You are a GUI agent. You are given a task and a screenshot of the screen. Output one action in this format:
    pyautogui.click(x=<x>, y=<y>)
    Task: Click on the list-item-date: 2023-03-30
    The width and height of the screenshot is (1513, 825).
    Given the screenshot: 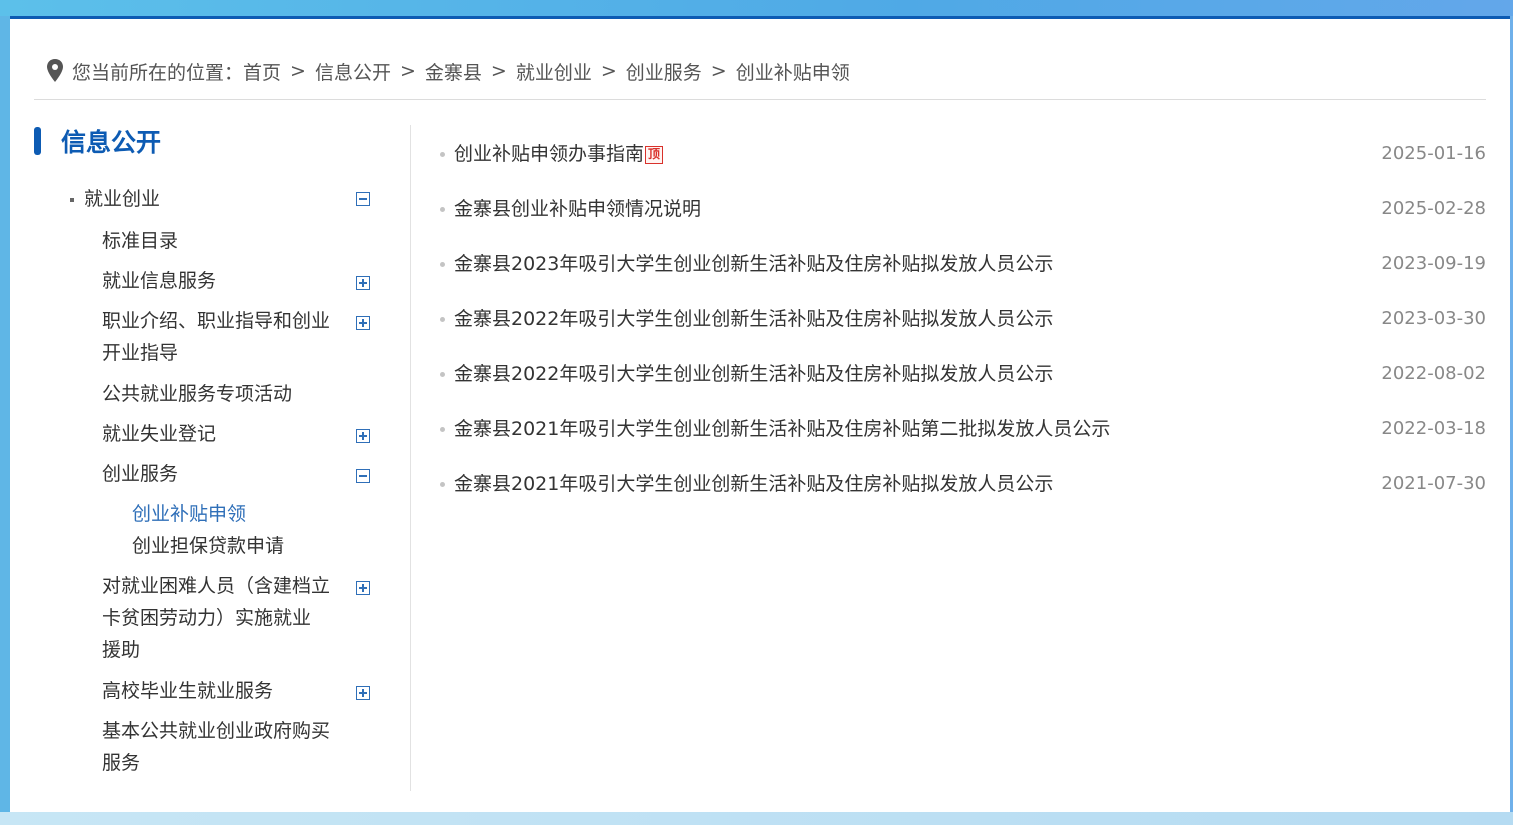 What is the action you would take?
    pyautogui.click(x=1433, y=318)
    